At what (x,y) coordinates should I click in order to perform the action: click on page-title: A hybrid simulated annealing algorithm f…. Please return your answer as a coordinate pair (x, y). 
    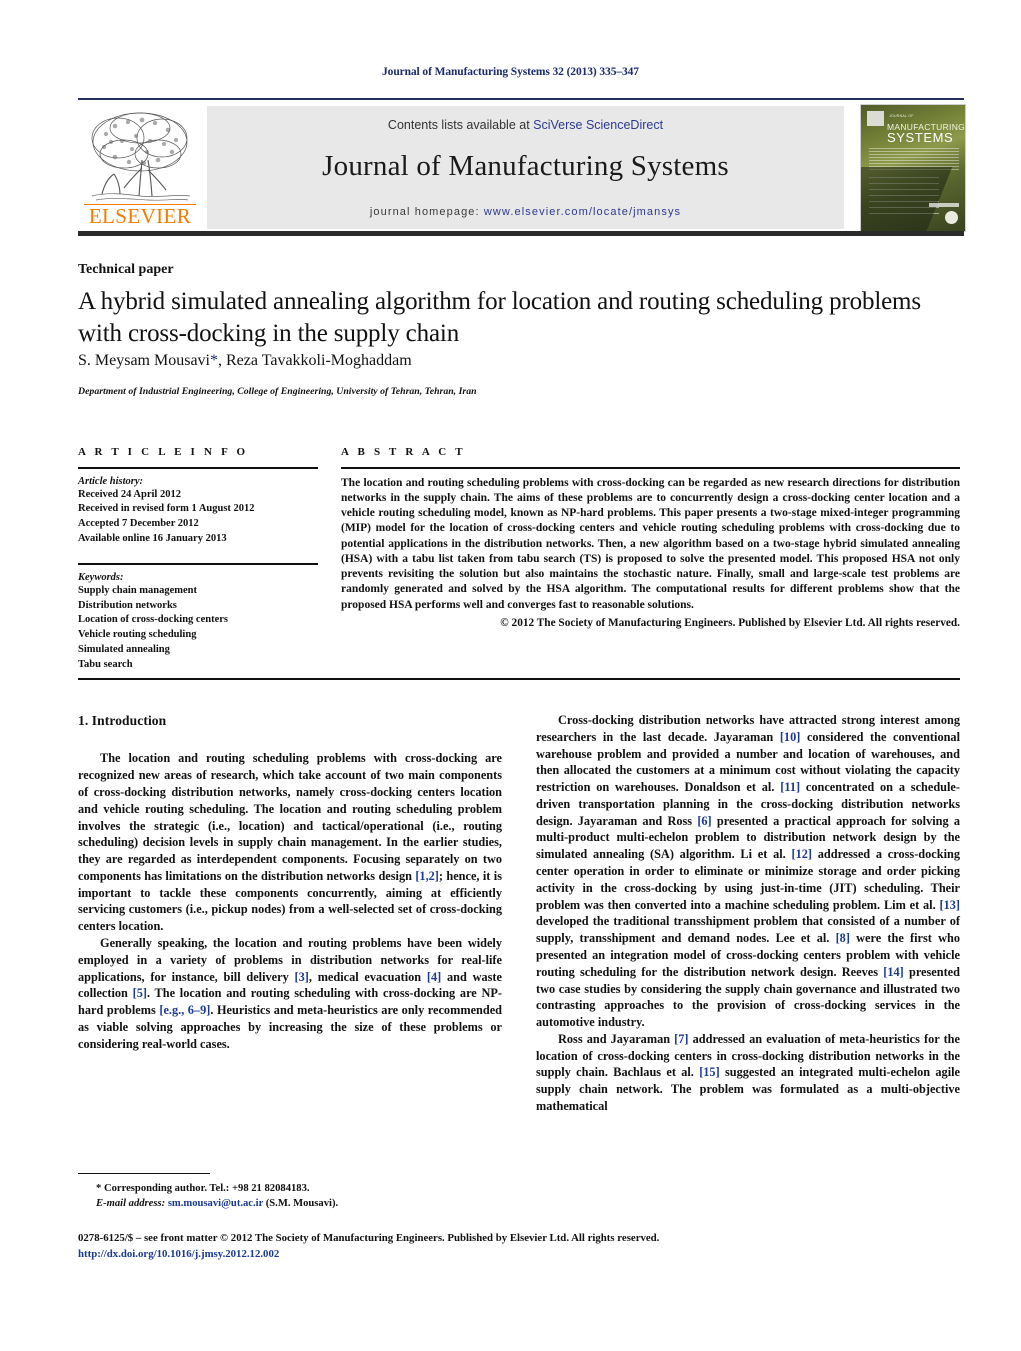
    Looking at the image, I should click on (499, 317).